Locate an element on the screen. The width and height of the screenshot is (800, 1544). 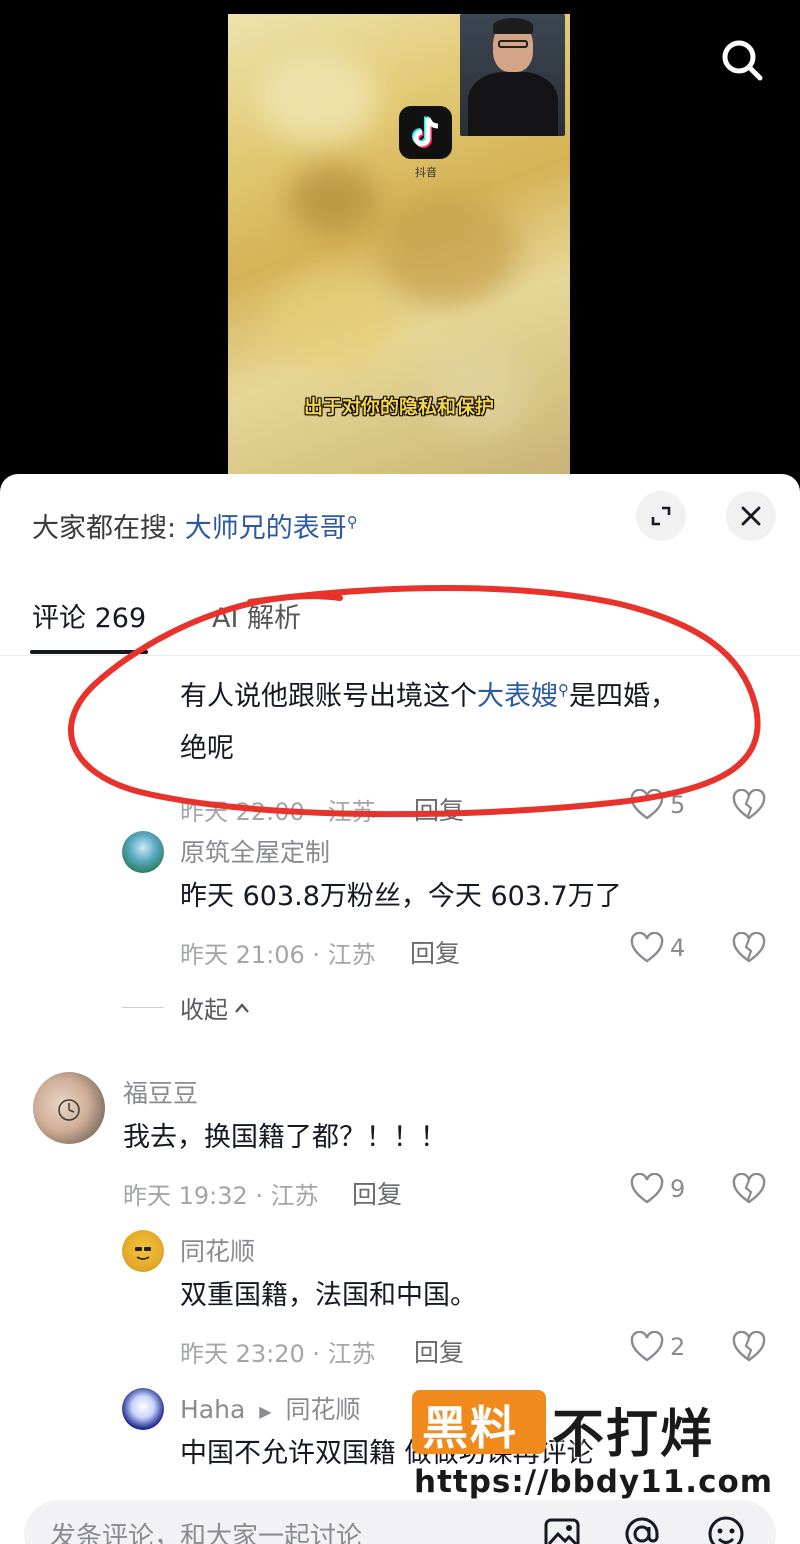
expand-button is located at coordinates (661, 516).